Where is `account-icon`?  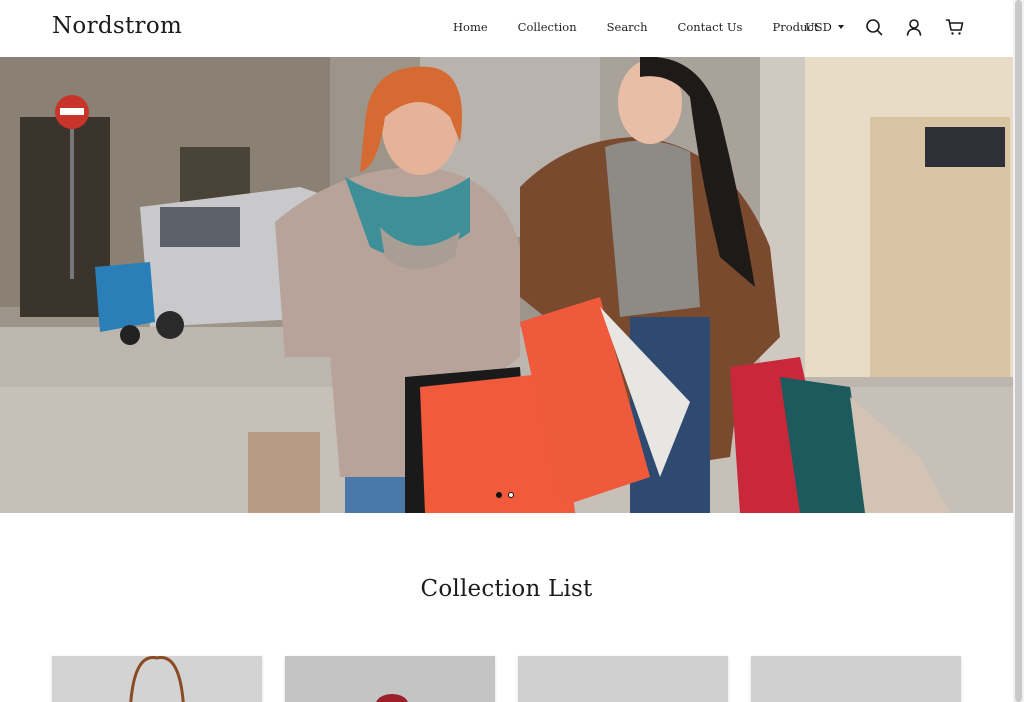 account-icon is located at coordinates (914, 27).